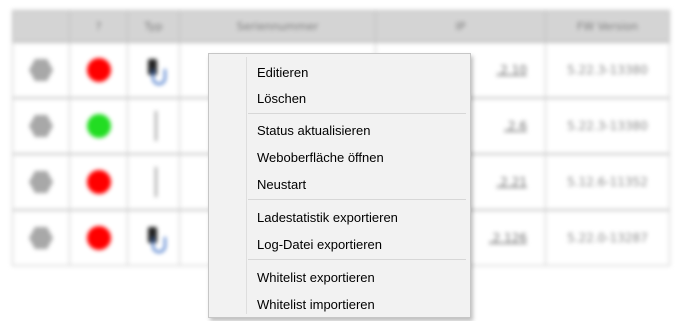  Describe the element at coordinates (339, 217) in the screenshot. I see `menu-item-export-charging-stats: Ladestatistik exportieren` at that location.